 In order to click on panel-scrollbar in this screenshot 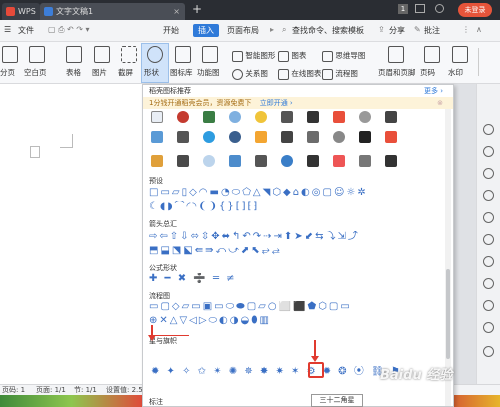, I will do `click(448, 257)`.